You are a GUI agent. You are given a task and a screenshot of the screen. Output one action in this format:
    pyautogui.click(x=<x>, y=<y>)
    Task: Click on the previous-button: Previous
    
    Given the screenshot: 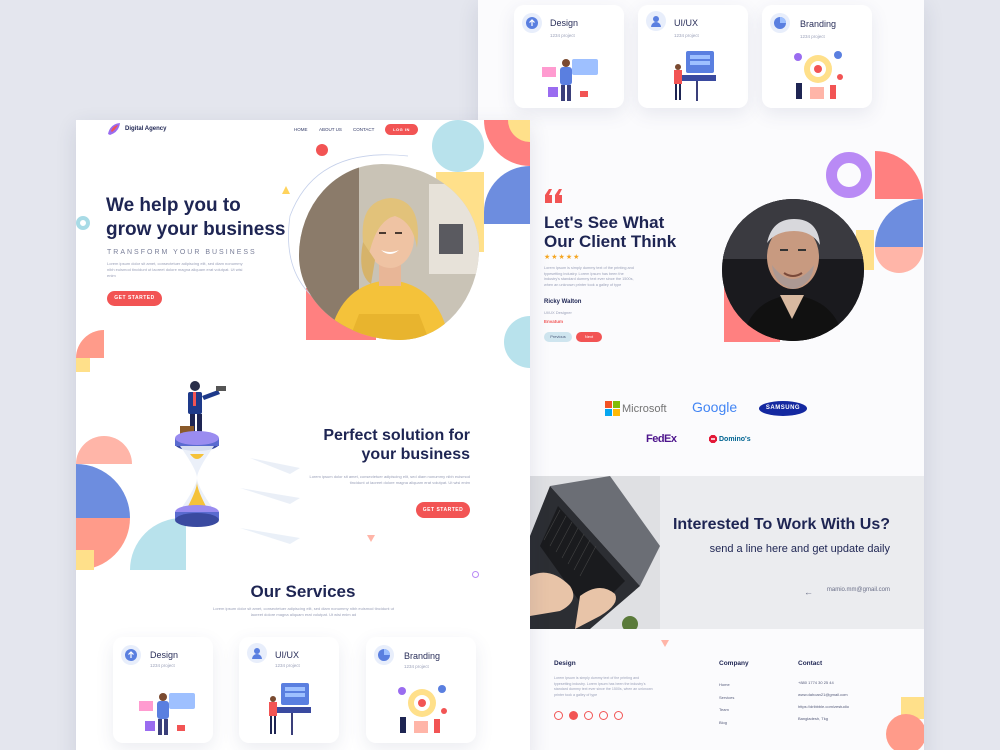 What is the action you would take?
    pyautogui.click(x=558, y=337)
    